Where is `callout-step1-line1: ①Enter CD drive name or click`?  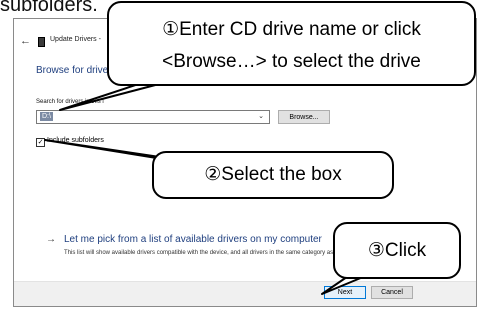
callout-step1-line1: ①Enter CD drive name or click is located at coordinates (291, 29).